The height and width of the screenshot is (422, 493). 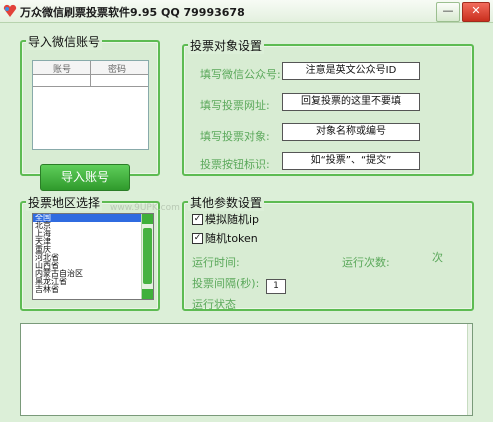 I want to click on scrollbar-thumb, so click(x=147, y=256).